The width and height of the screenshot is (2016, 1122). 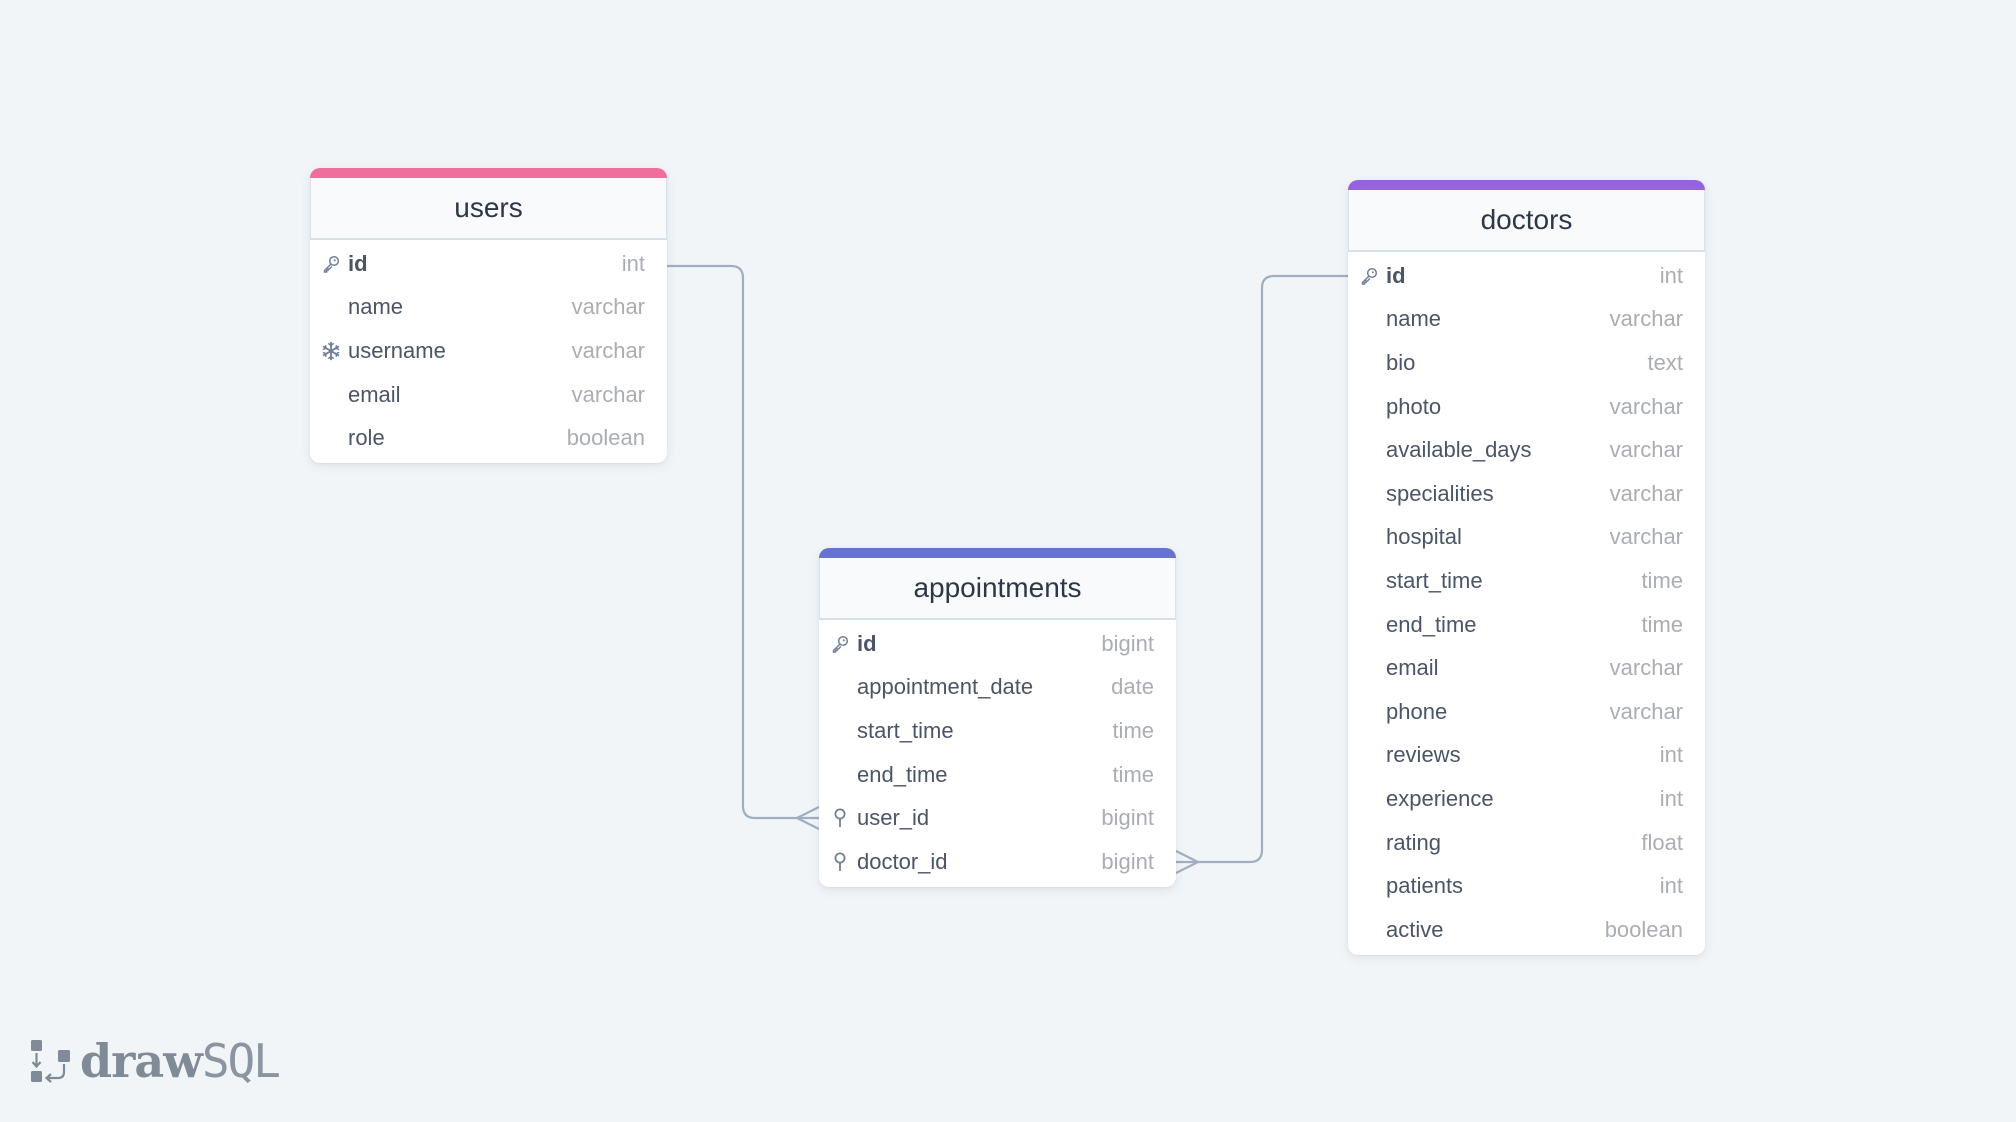 What do you see at coordinates (141, 1061) in the screenshot?
I see `logo-text-draw: draw` at bounding box center [141, 1061].